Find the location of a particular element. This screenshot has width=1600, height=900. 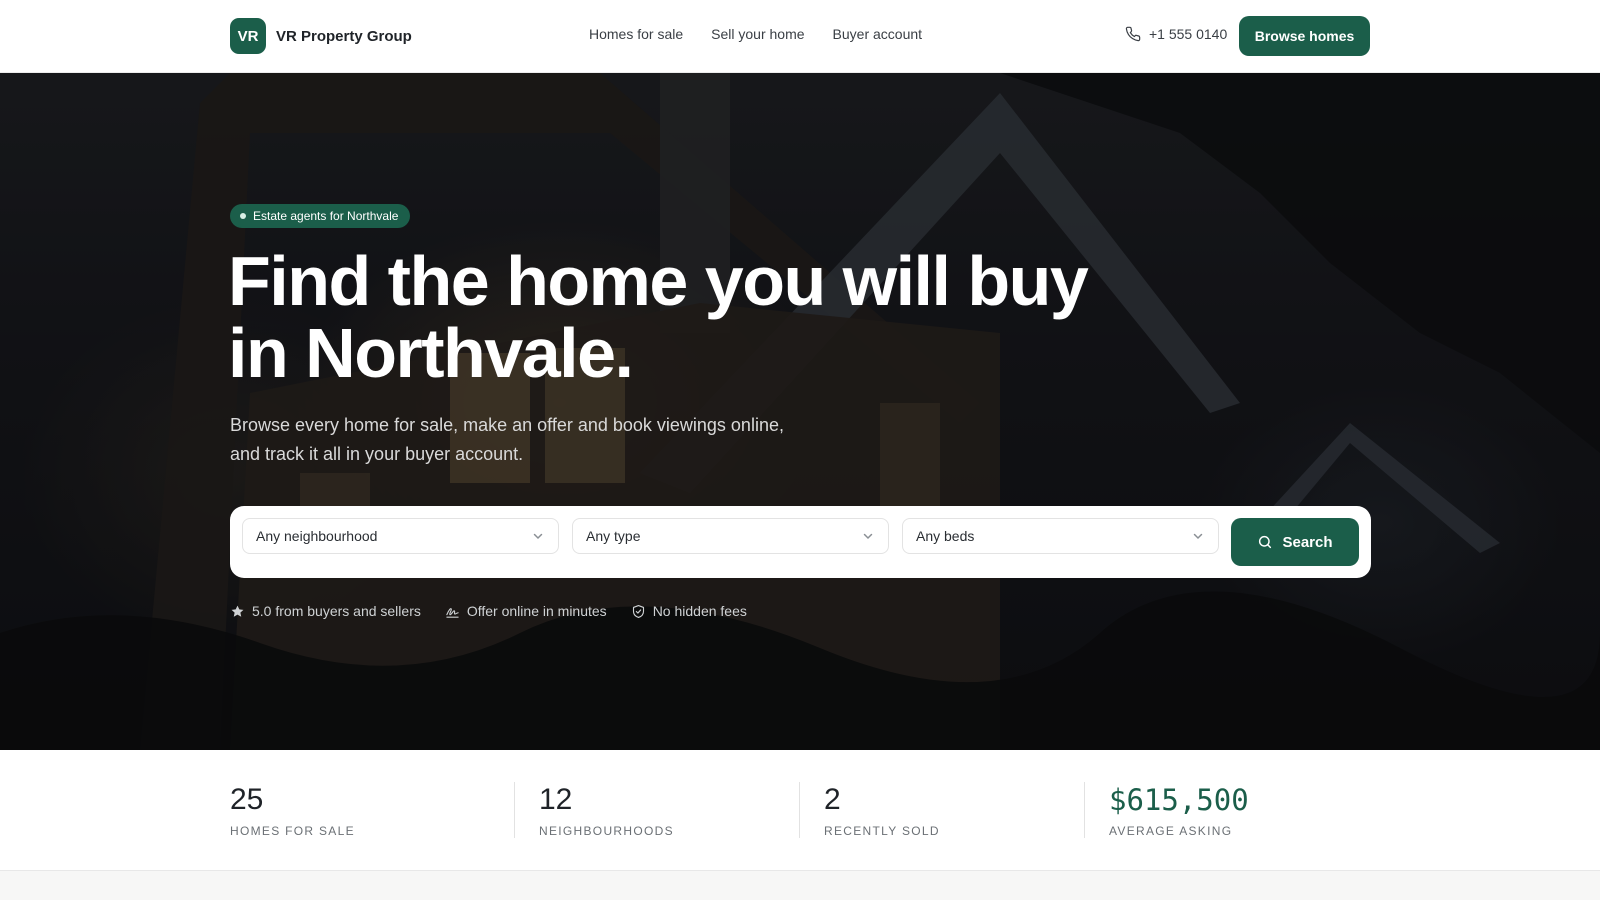

stat-label: RECENTLY SOLD is located at coordinates (882, 831).